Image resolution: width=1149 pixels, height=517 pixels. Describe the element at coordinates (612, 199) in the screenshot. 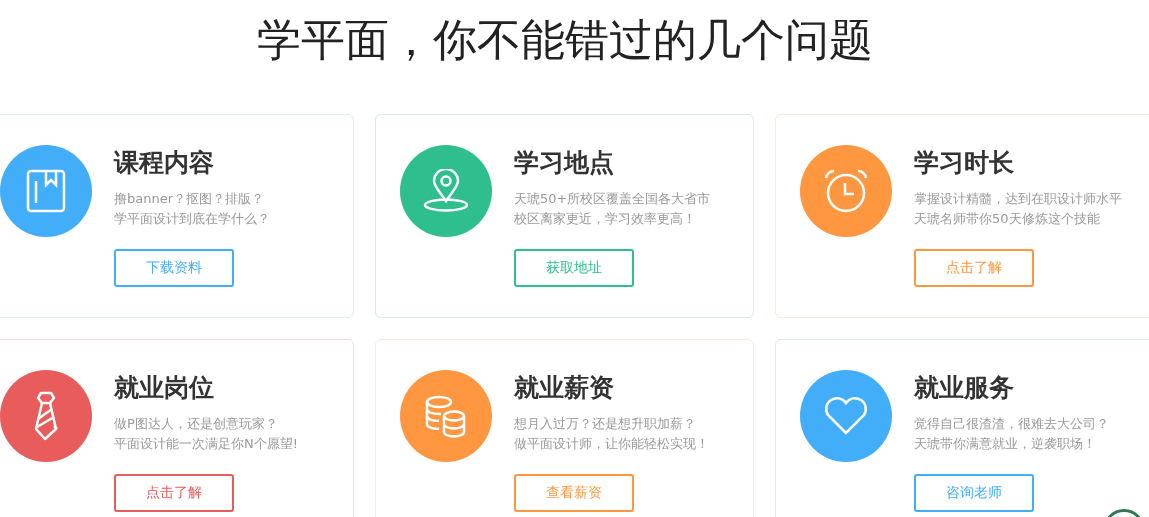

I see `description-line: 天琥50+所校区覆盖全国各大省市` at that location.